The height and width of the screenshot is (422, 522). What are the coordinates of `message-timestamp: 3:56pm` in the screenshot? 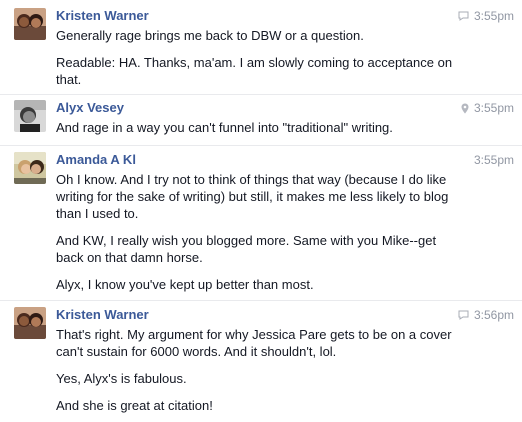 It's located at (493, 315).